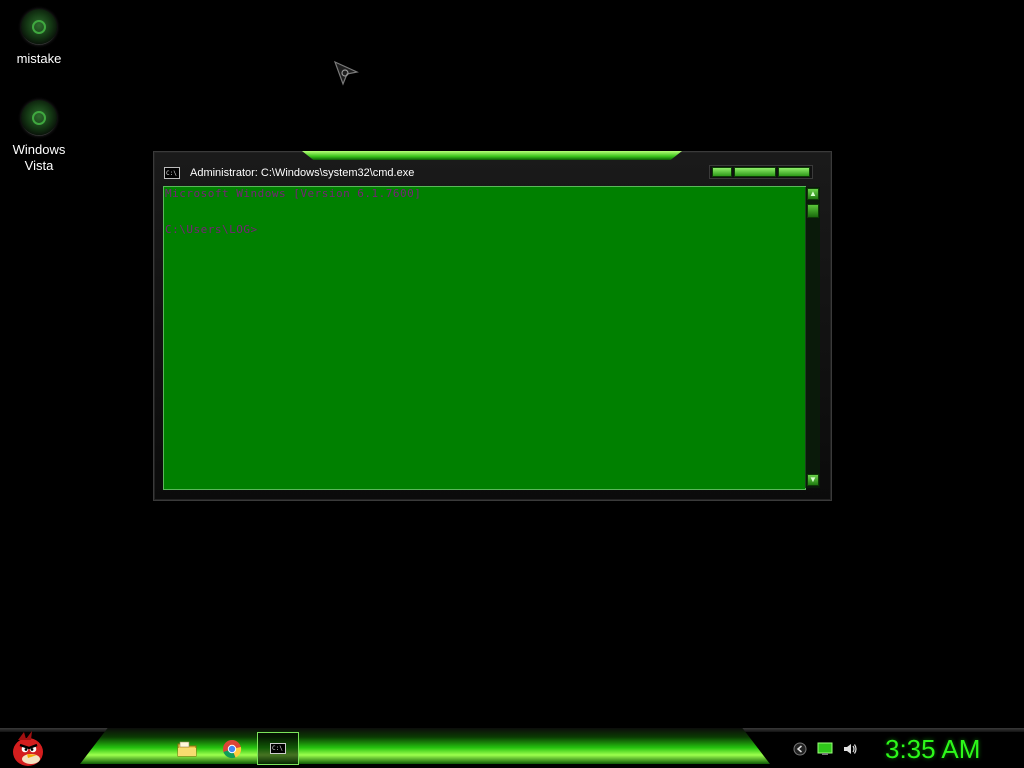  I want to click on volume-icon, so click(850, 749).